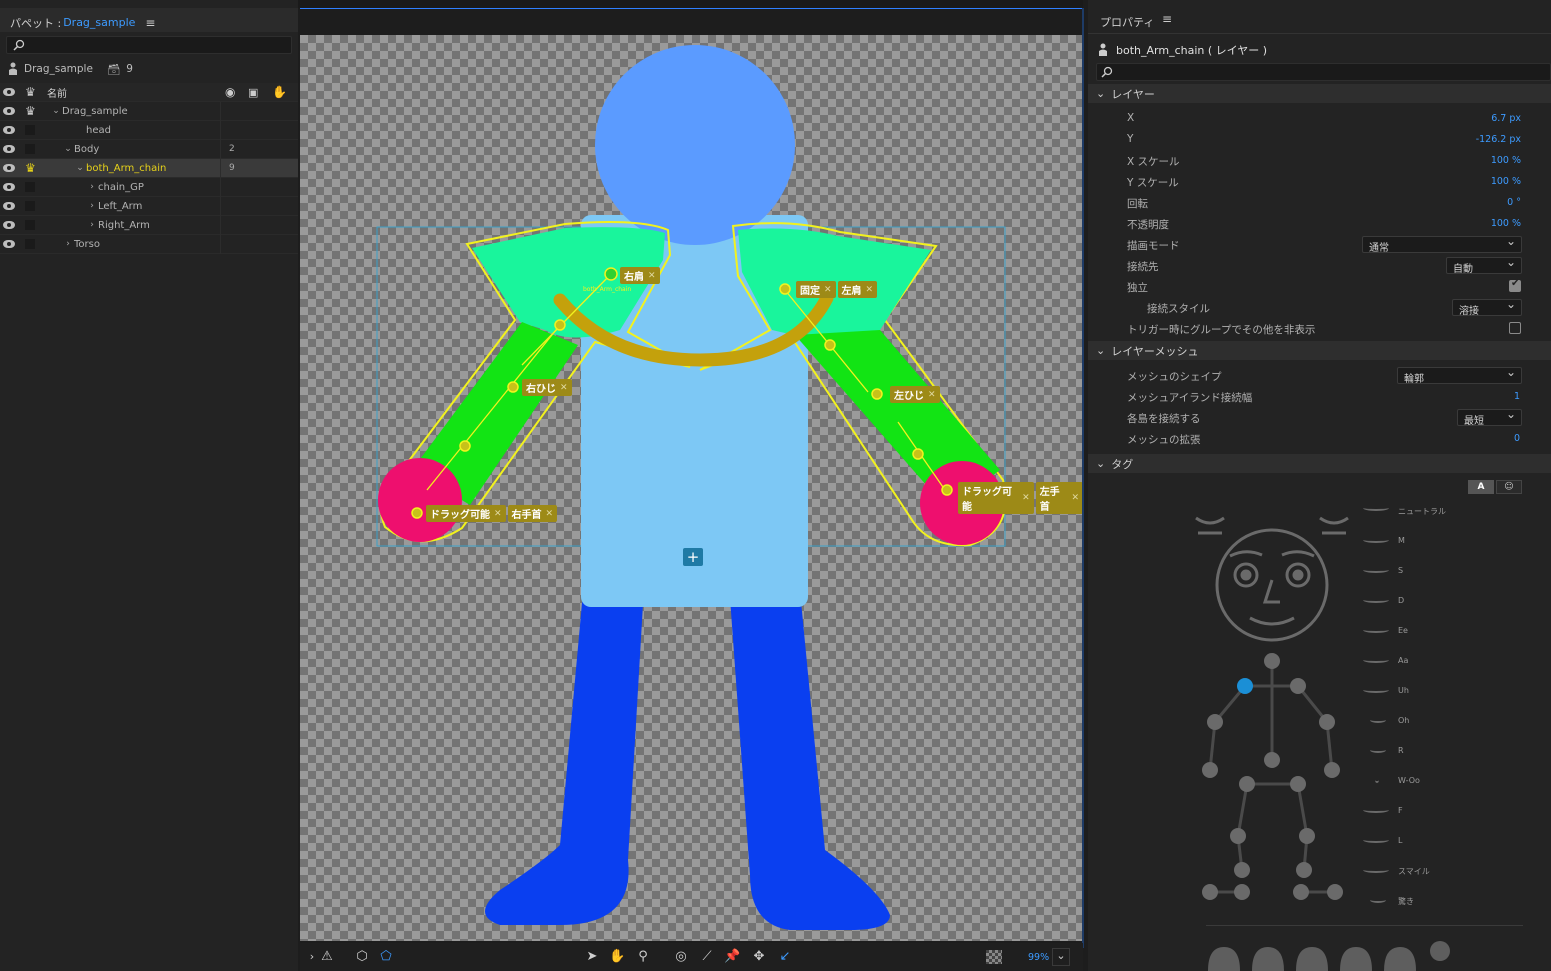  I want to click on tag-icon-toggle: ☺, so click(1509, 487).